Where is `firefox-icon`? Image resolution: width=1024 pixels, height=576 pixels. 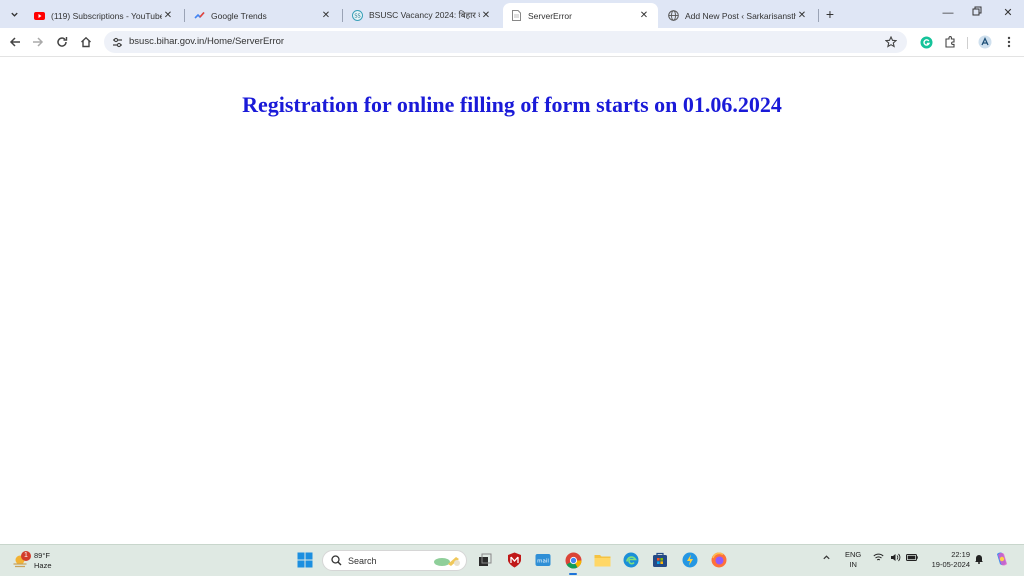 firefox-icon is located at coordinates (719, 560).